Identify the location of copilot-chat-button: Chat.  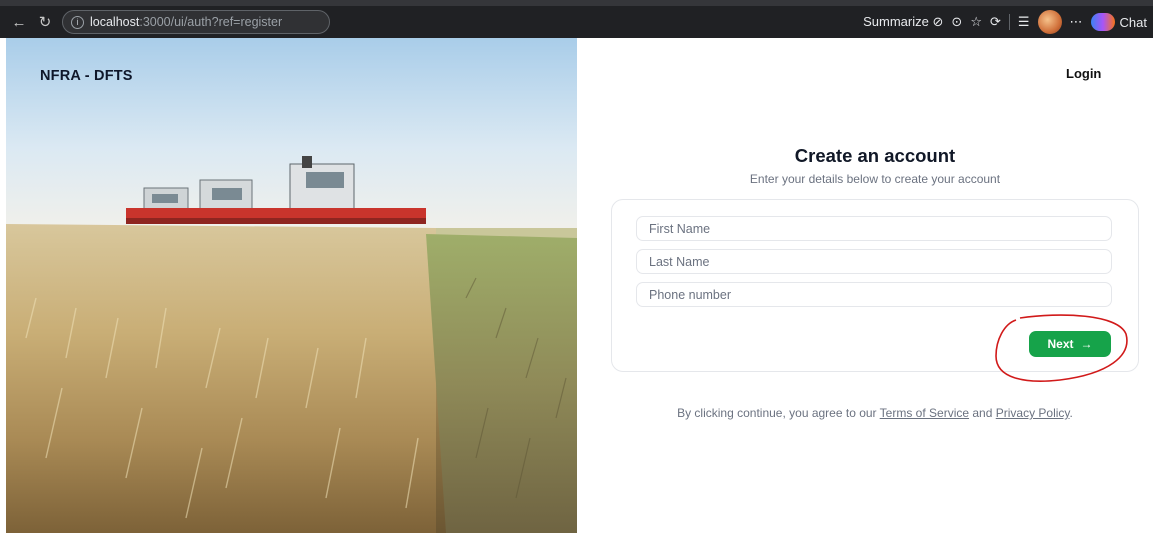
(1118, 22).